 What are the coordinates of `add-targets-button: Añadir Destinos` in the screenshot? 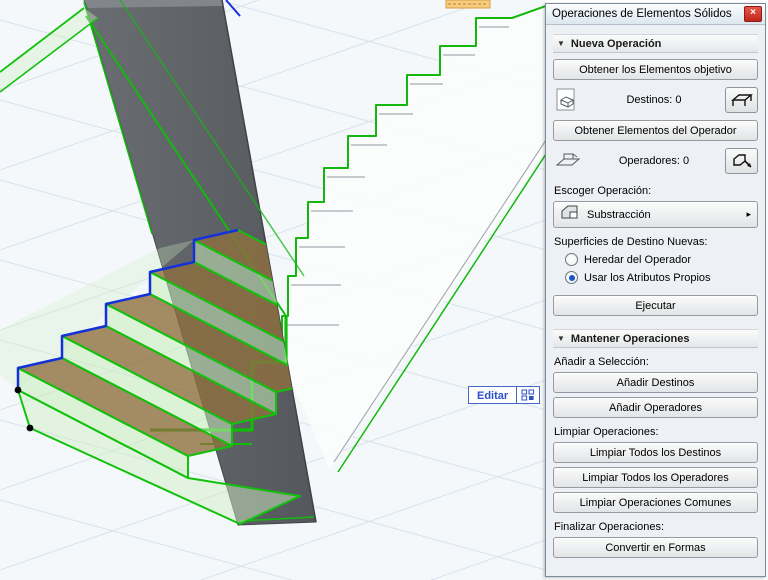 It's located at (655, 382).